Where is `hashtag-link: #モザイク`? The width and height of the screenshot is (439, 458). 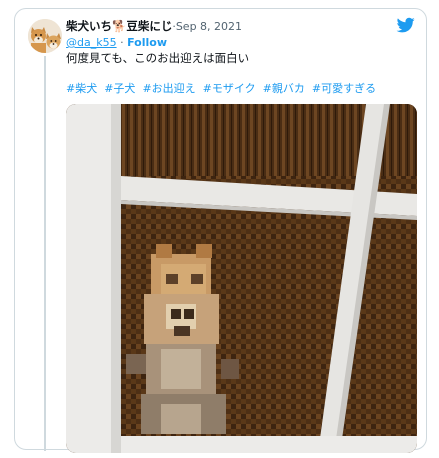
hashtag-link: #モザイク is located at coordinates (229, 88).